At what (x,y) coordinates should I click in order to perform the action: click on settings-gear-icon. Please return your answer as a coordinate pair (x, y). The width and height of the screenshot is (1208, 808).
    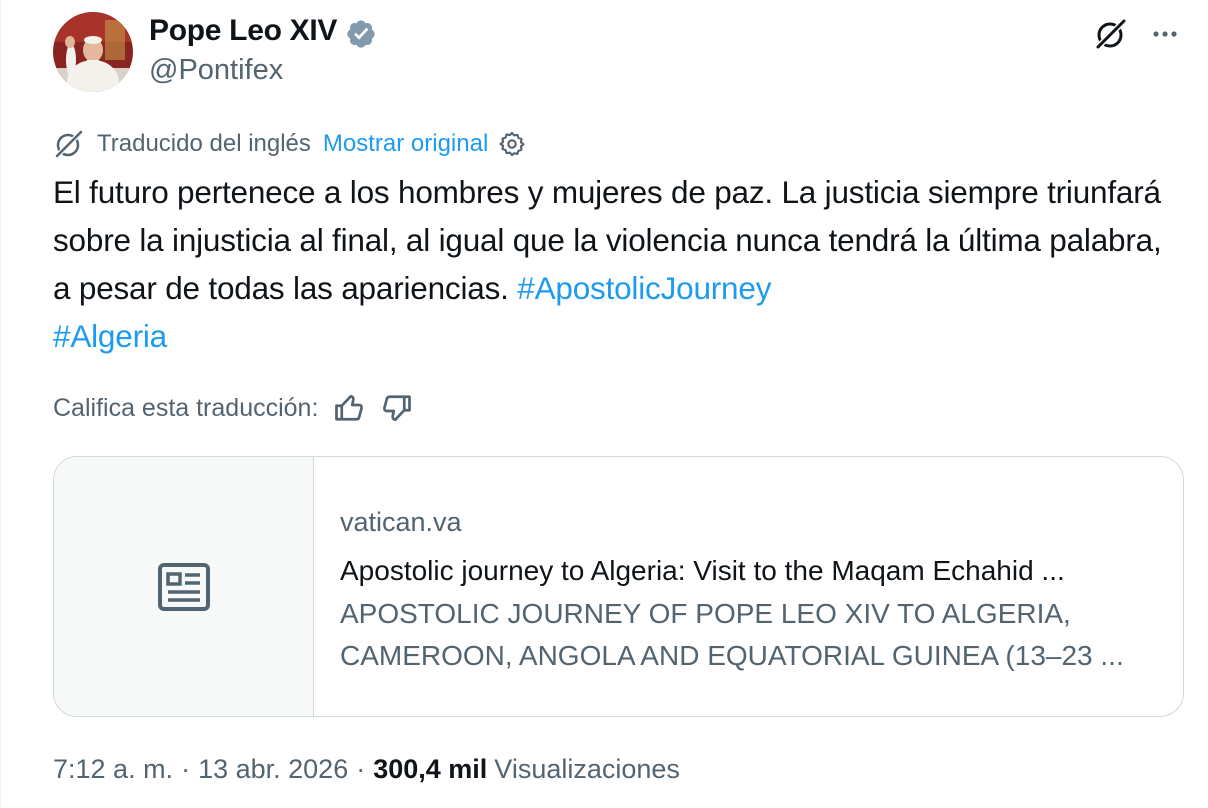
    Looking at the image, I should click on (512, 144).